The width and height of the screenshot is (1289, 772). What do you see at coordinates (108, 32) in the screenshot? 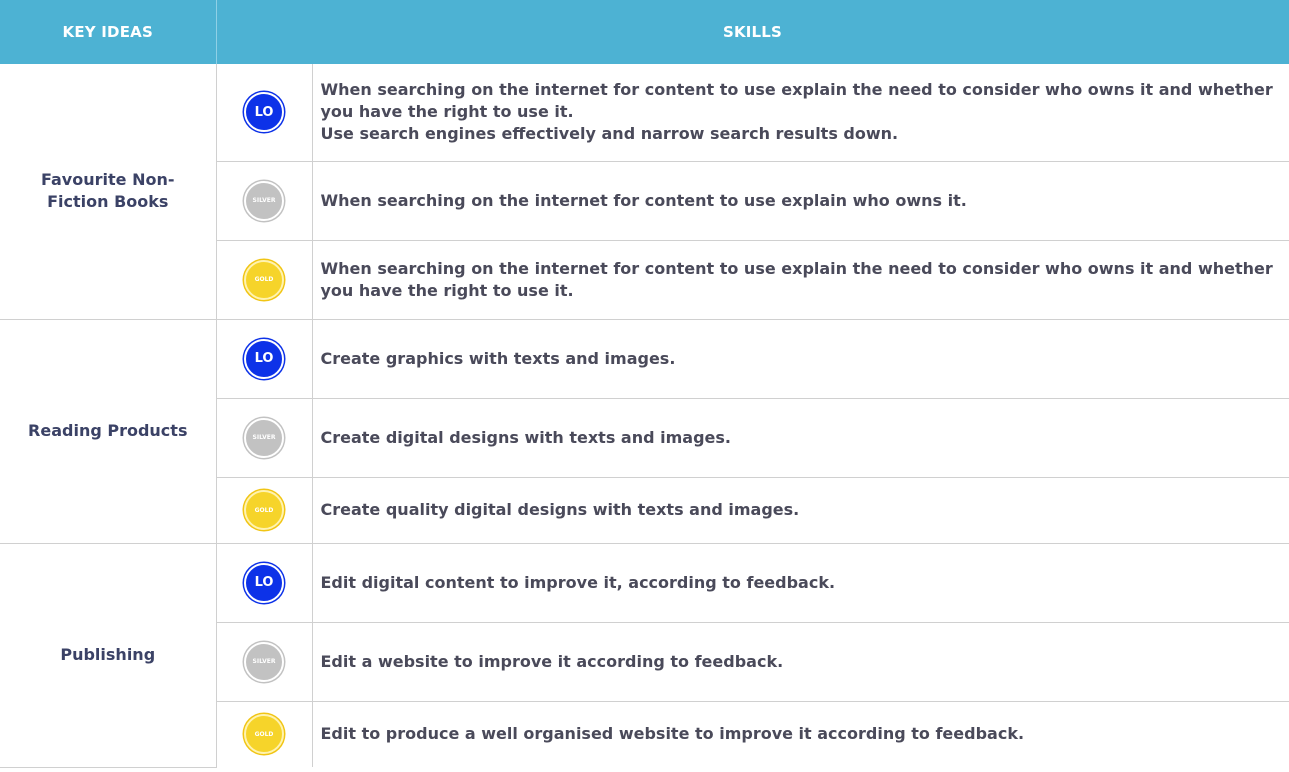
I see `header-key-ideas: KEY IDEAS` at bounding box center [108, 32].